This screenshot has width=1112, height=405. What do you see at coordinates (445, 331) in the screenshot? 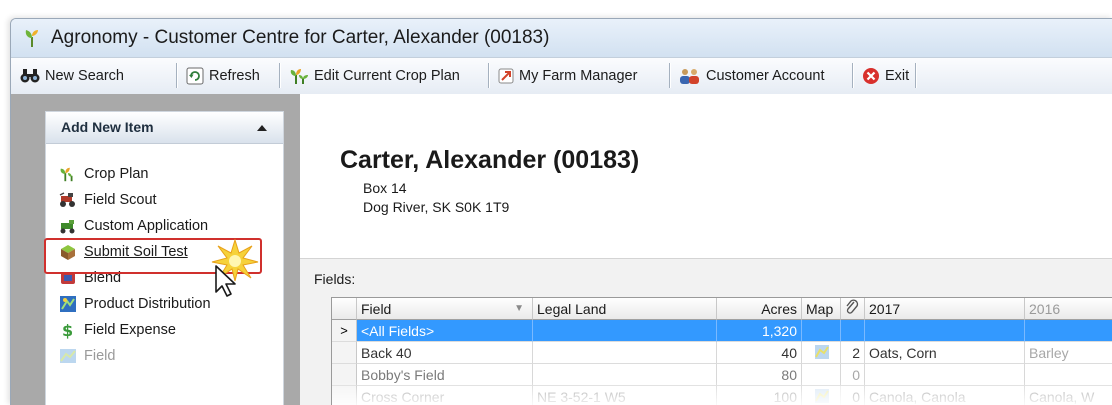
I see `cell-field: <All Fields>` at bounding box center [445, 331].